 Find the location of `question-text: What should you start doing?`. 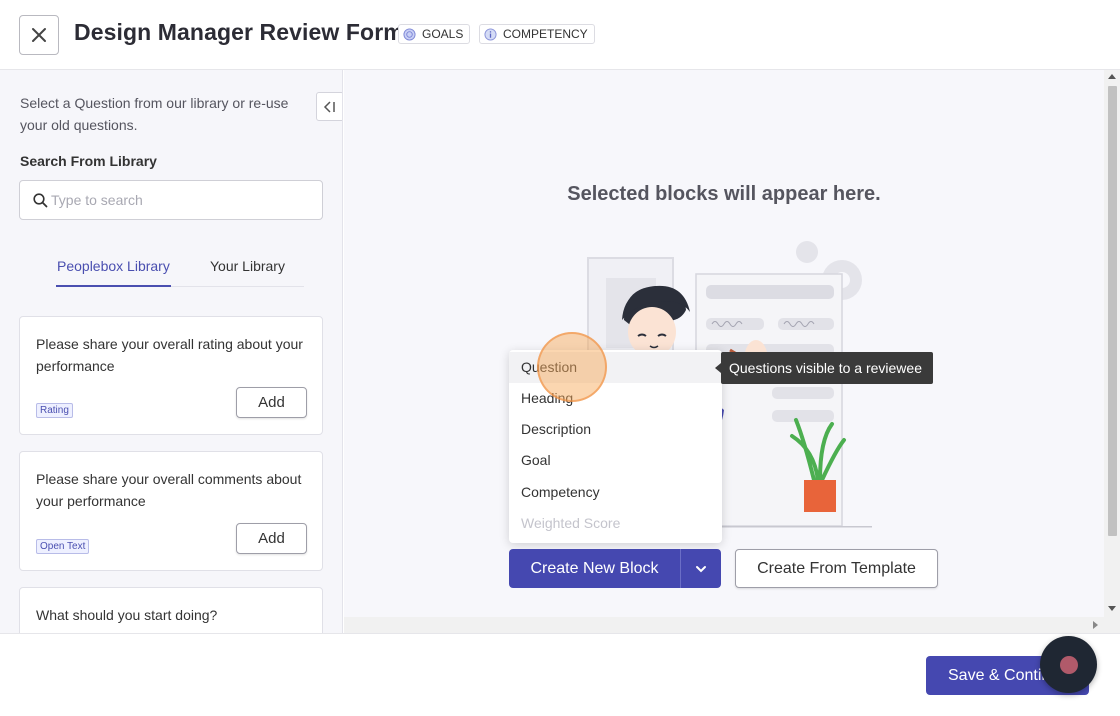

question-text: What should you start doing? is located at coordinates (127, 615).